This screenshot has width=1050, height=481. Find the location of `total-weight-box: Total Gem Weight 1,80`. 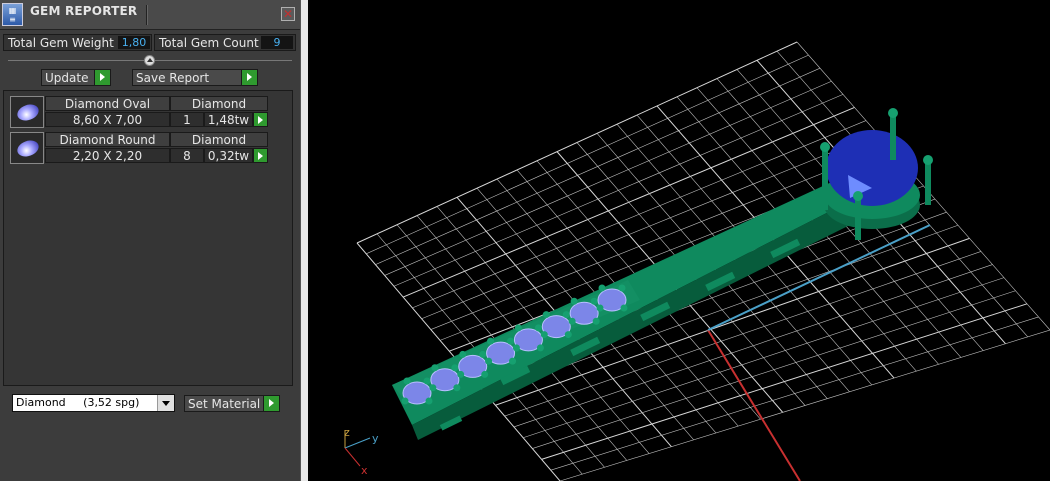

total-weight-box: Total Gem Weight 1,80 is located at coordinates (77, 42).